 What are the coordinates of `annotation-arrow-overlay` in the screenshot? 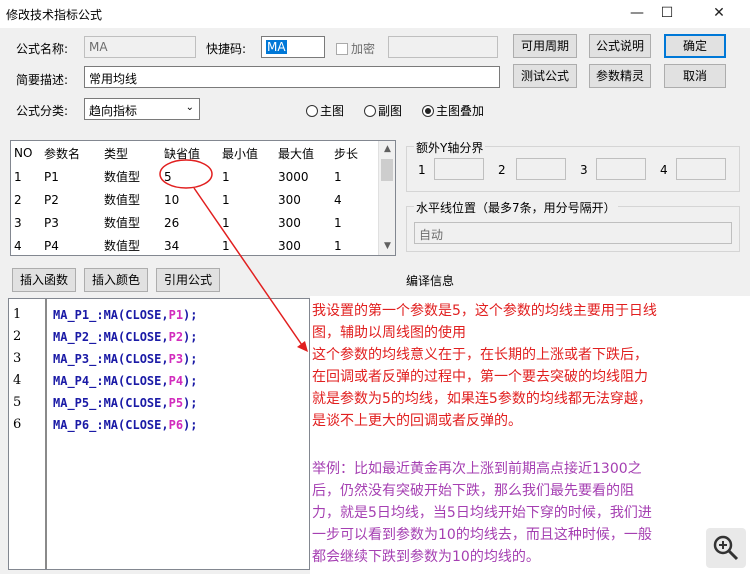 It's located at (233, 255).